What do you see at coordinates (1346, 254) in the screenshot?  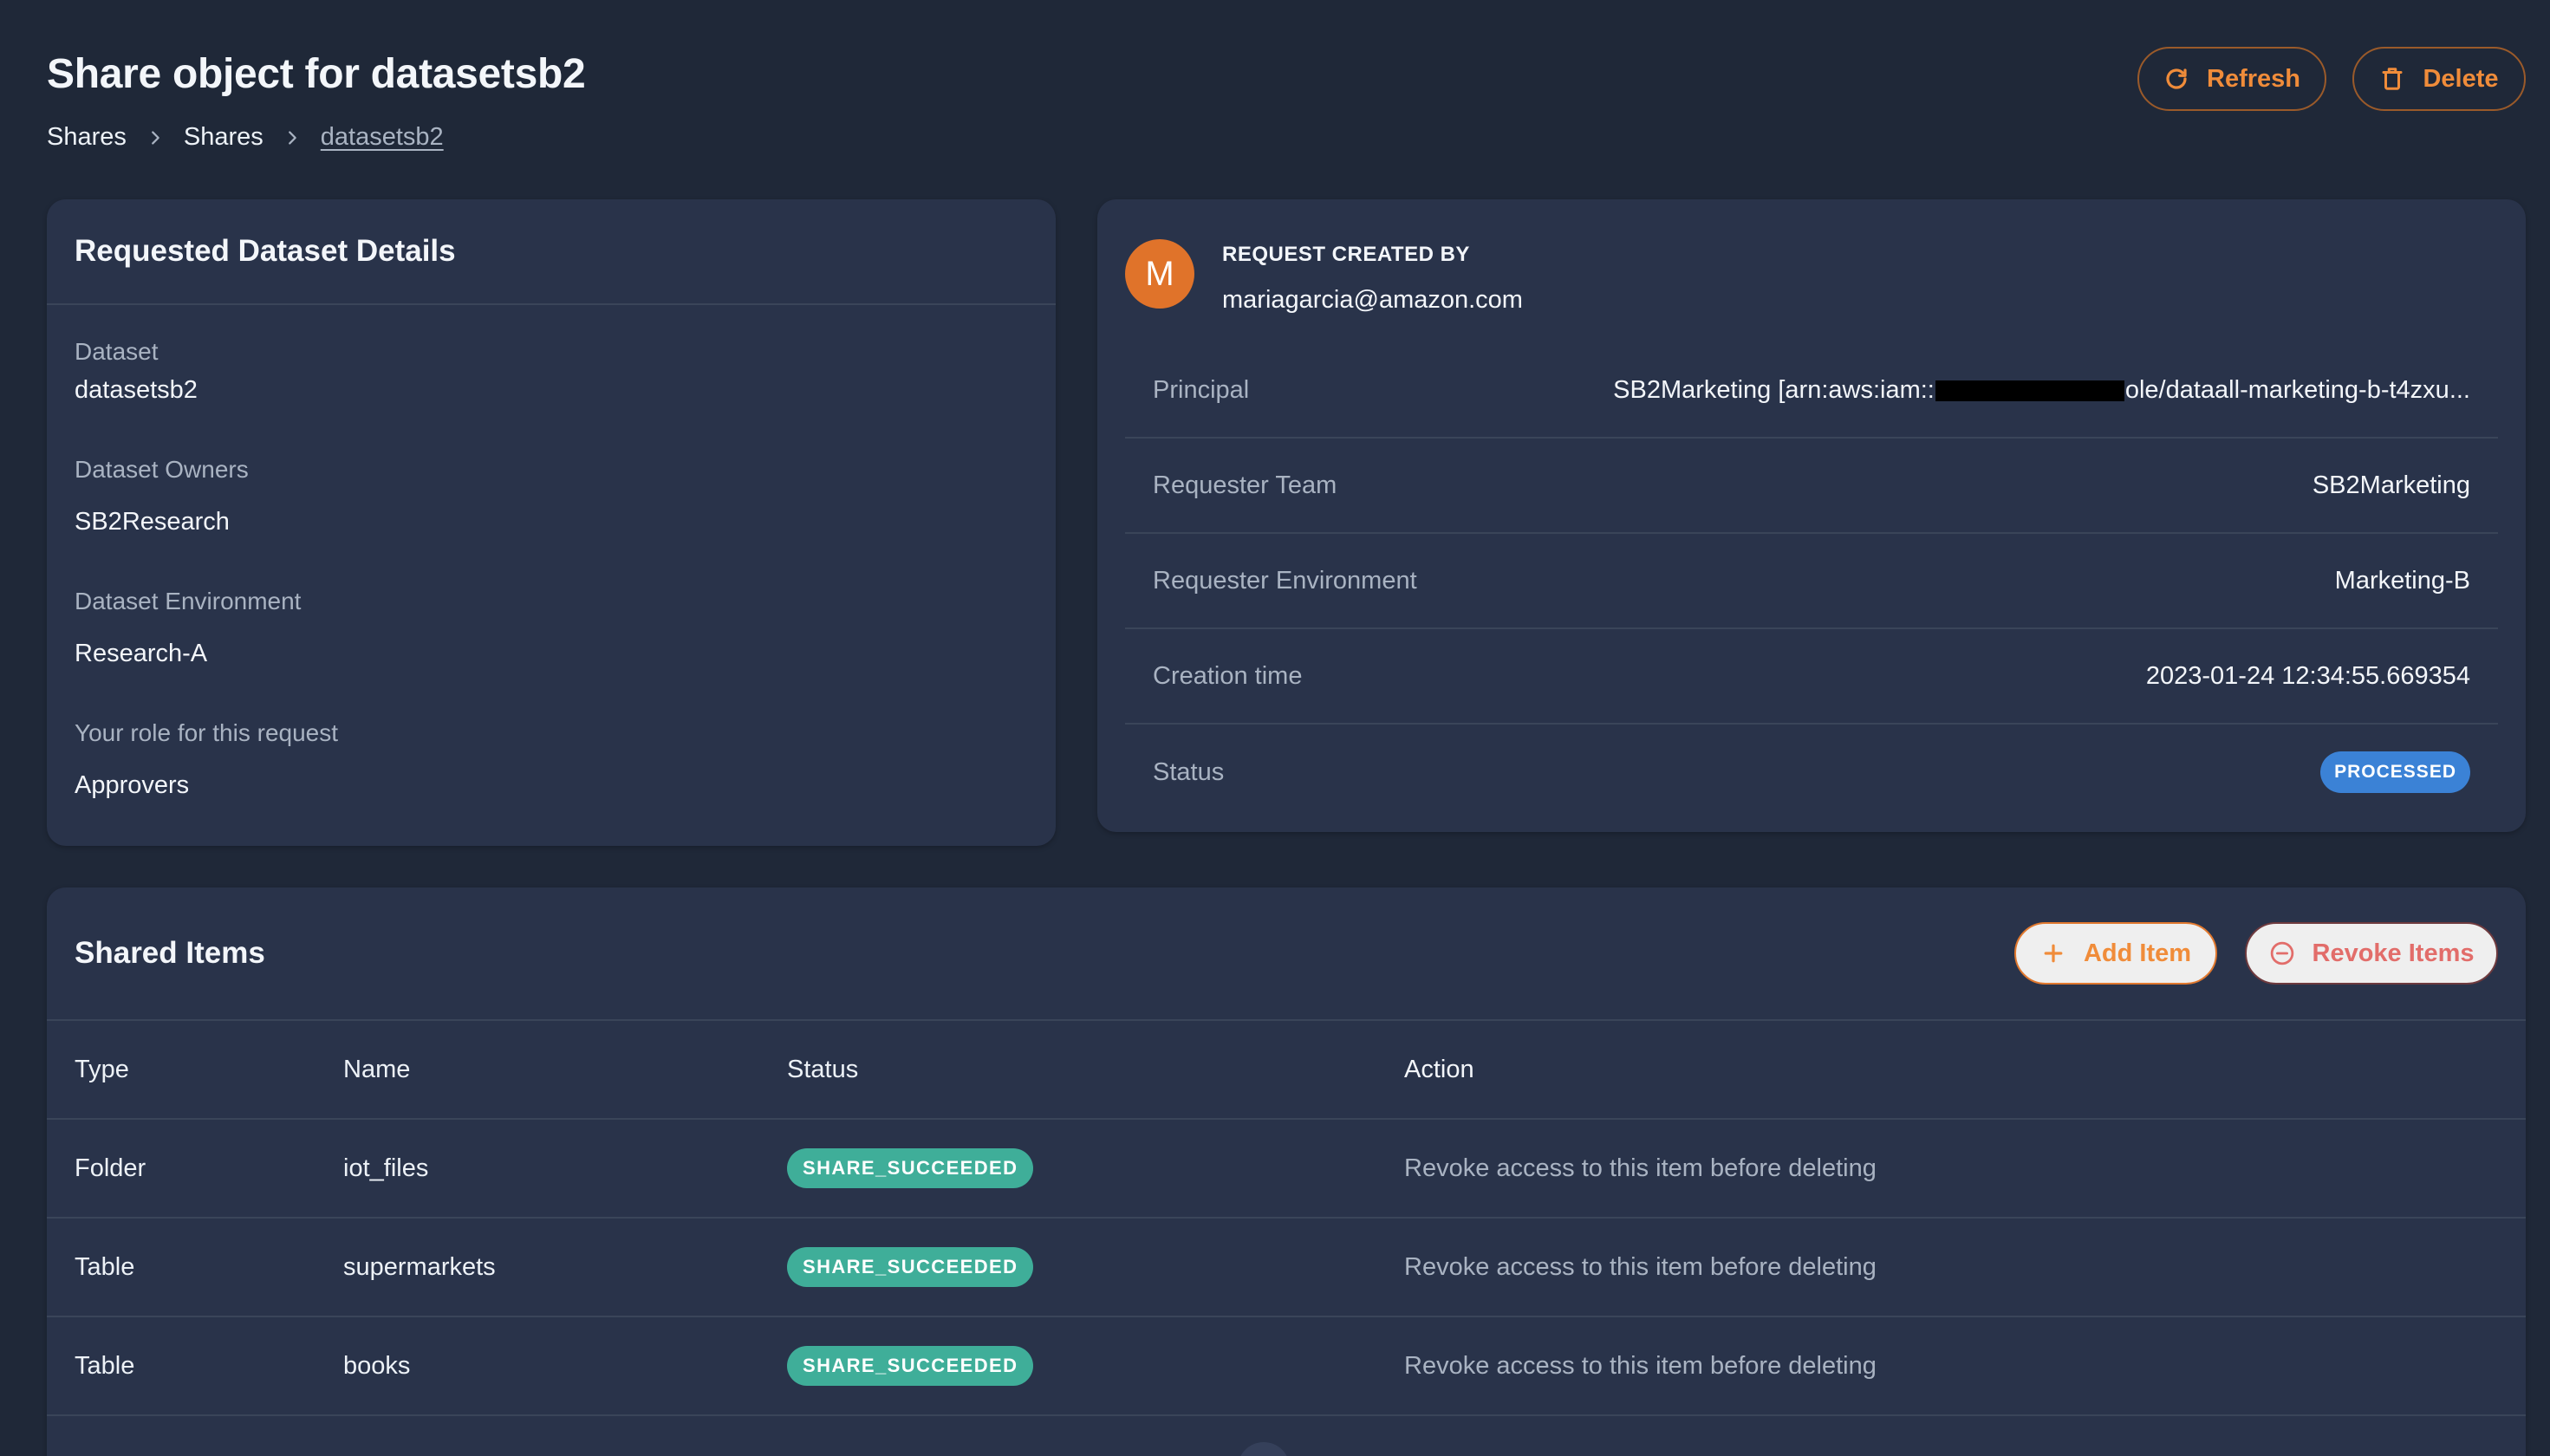 I see `request-created-by-caption: REQUEST CREATED BY` at bounding box center [1346, 254].